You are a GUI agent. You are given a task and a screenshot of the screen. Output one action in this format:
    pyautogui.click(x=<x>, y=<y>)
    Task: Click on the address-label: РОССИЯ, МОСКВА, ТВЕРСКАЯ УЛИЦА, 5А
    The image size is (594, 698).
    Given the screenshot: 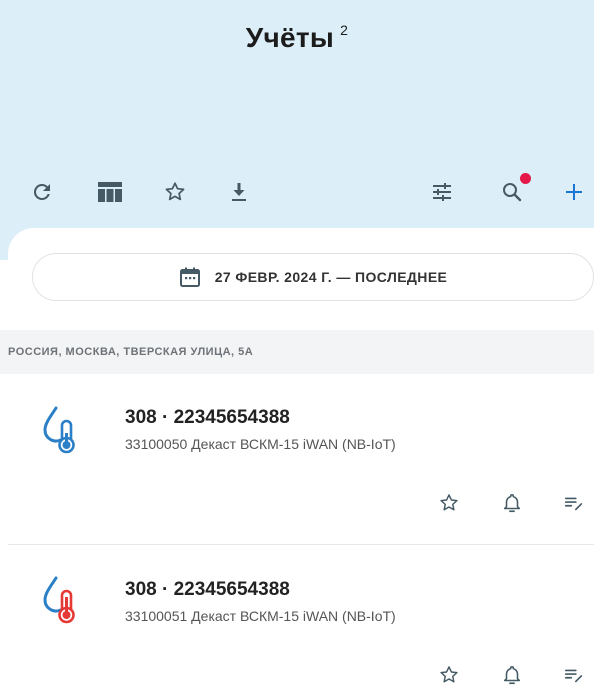 What is the action you would take?
    pyautogui.click(x=131, y=352)
    